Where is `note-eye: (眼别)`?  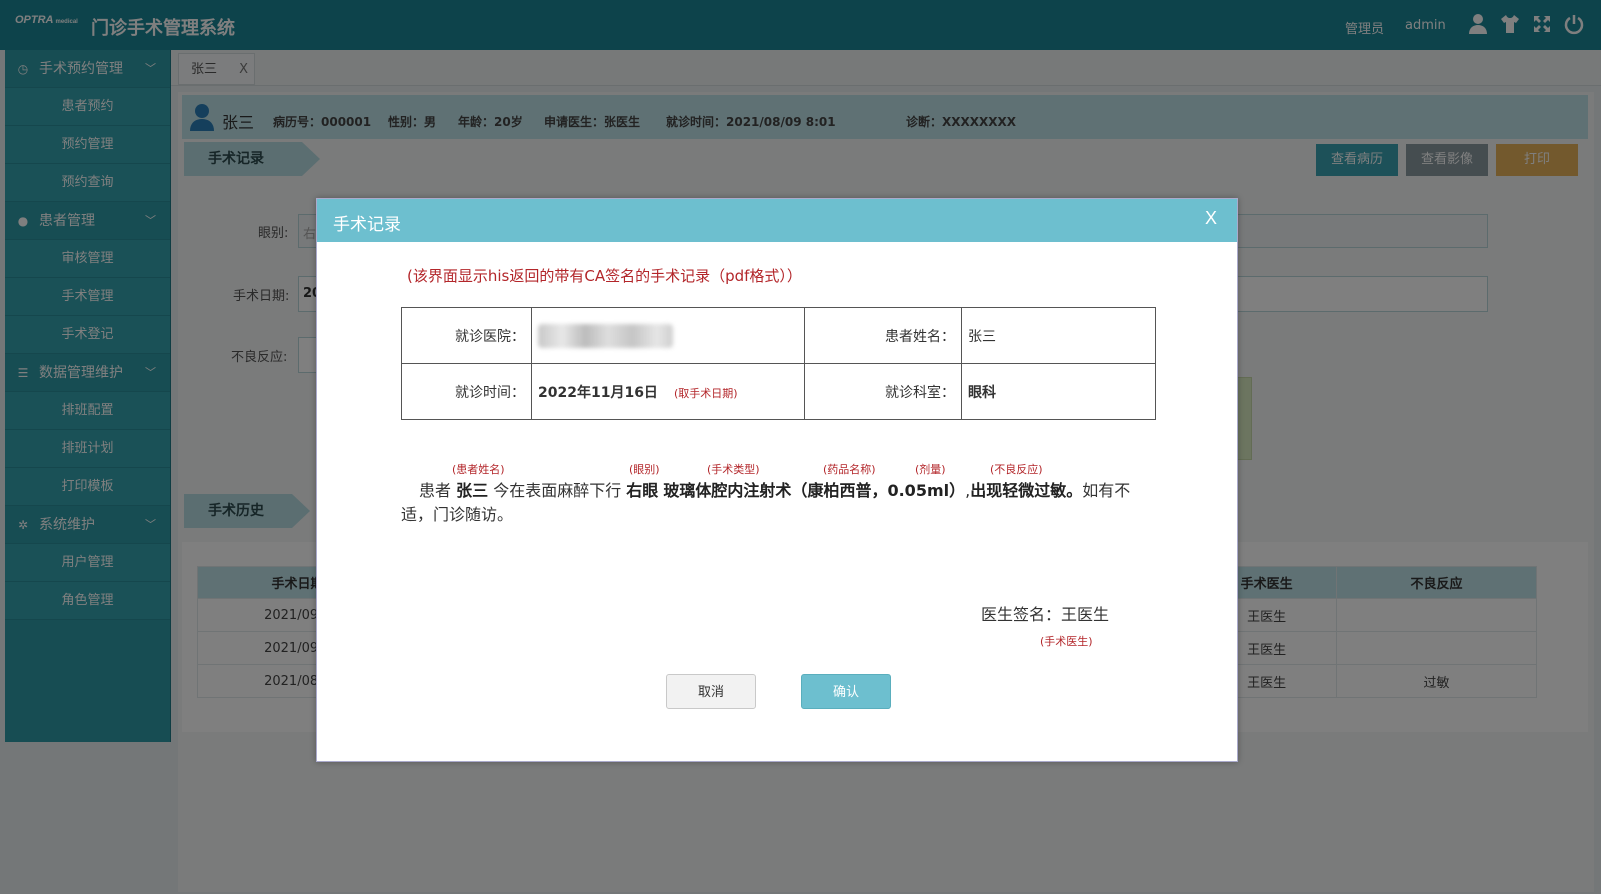 note-eye: (眼别) is located at coordinates (644, 469).